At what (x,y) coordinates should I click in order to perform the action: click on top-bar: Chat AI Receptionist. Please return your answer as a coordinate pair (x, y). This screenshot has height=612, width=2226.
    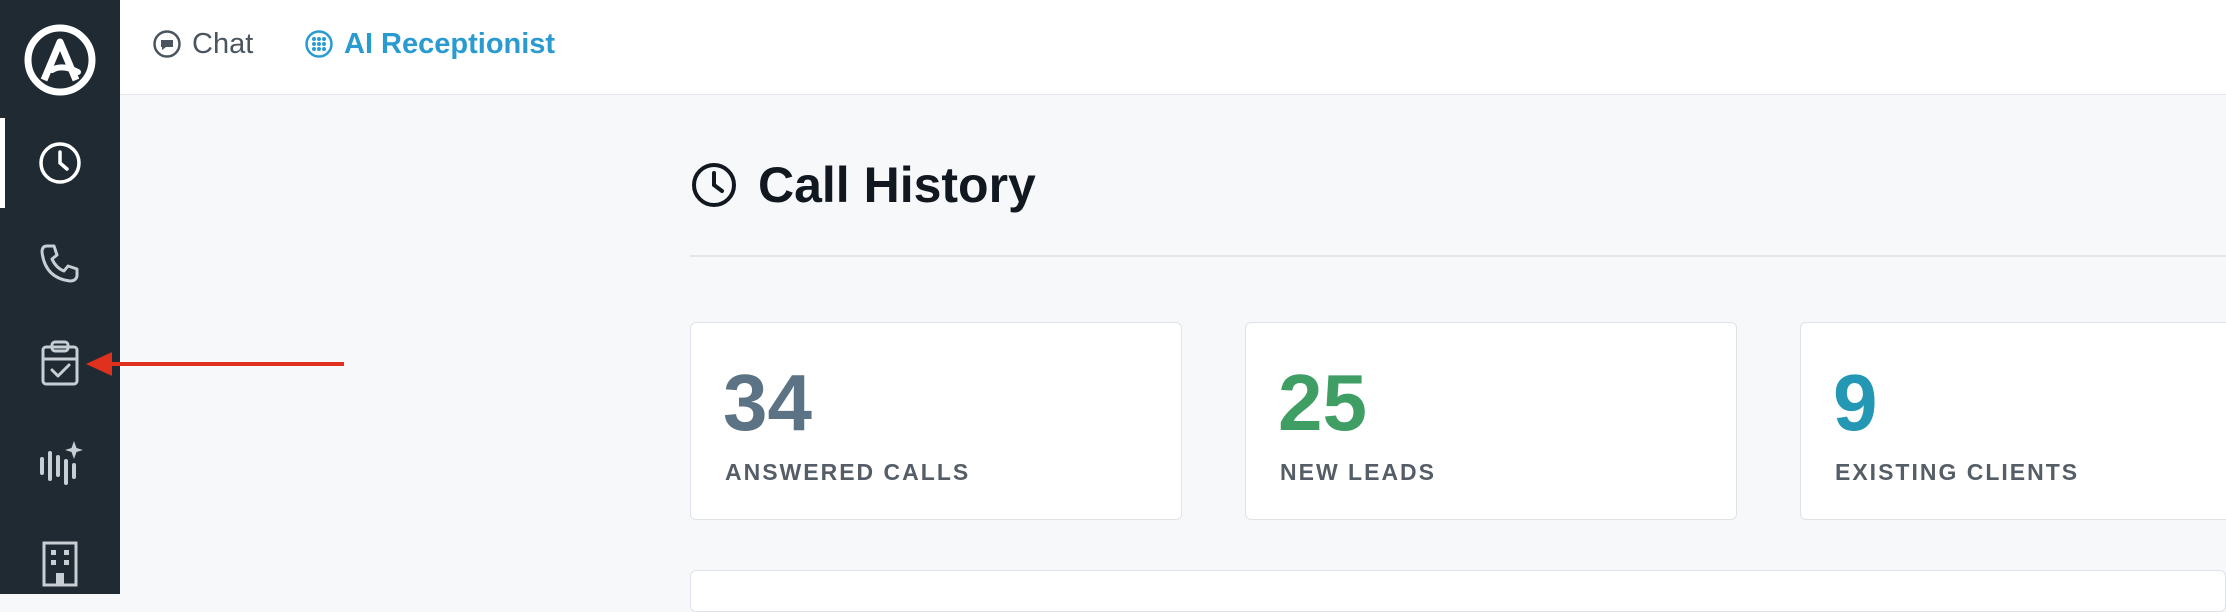
    Looking at the image, I should click on (1173, 47).